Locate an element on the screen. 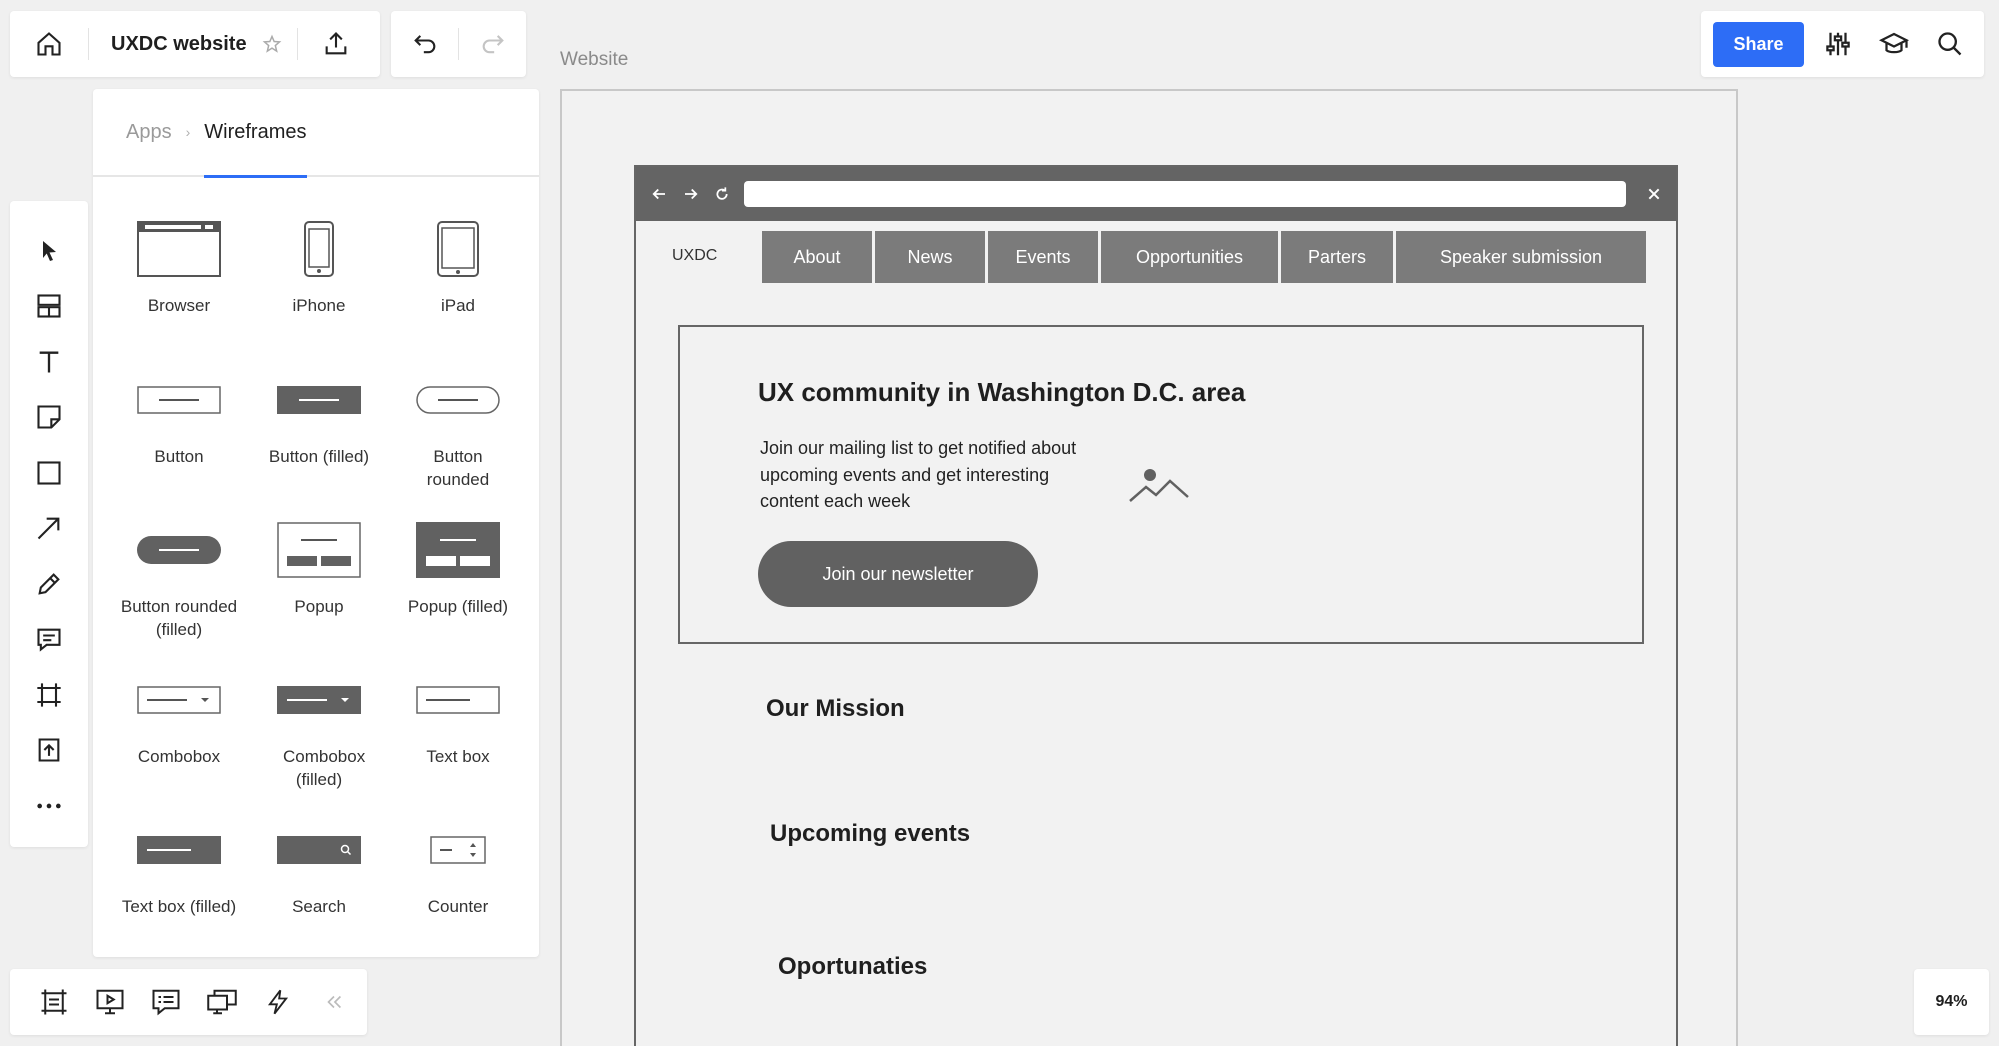 This screenshot has width=1999, height=1046. collapse-icon is located at coordinates (334, 1002).